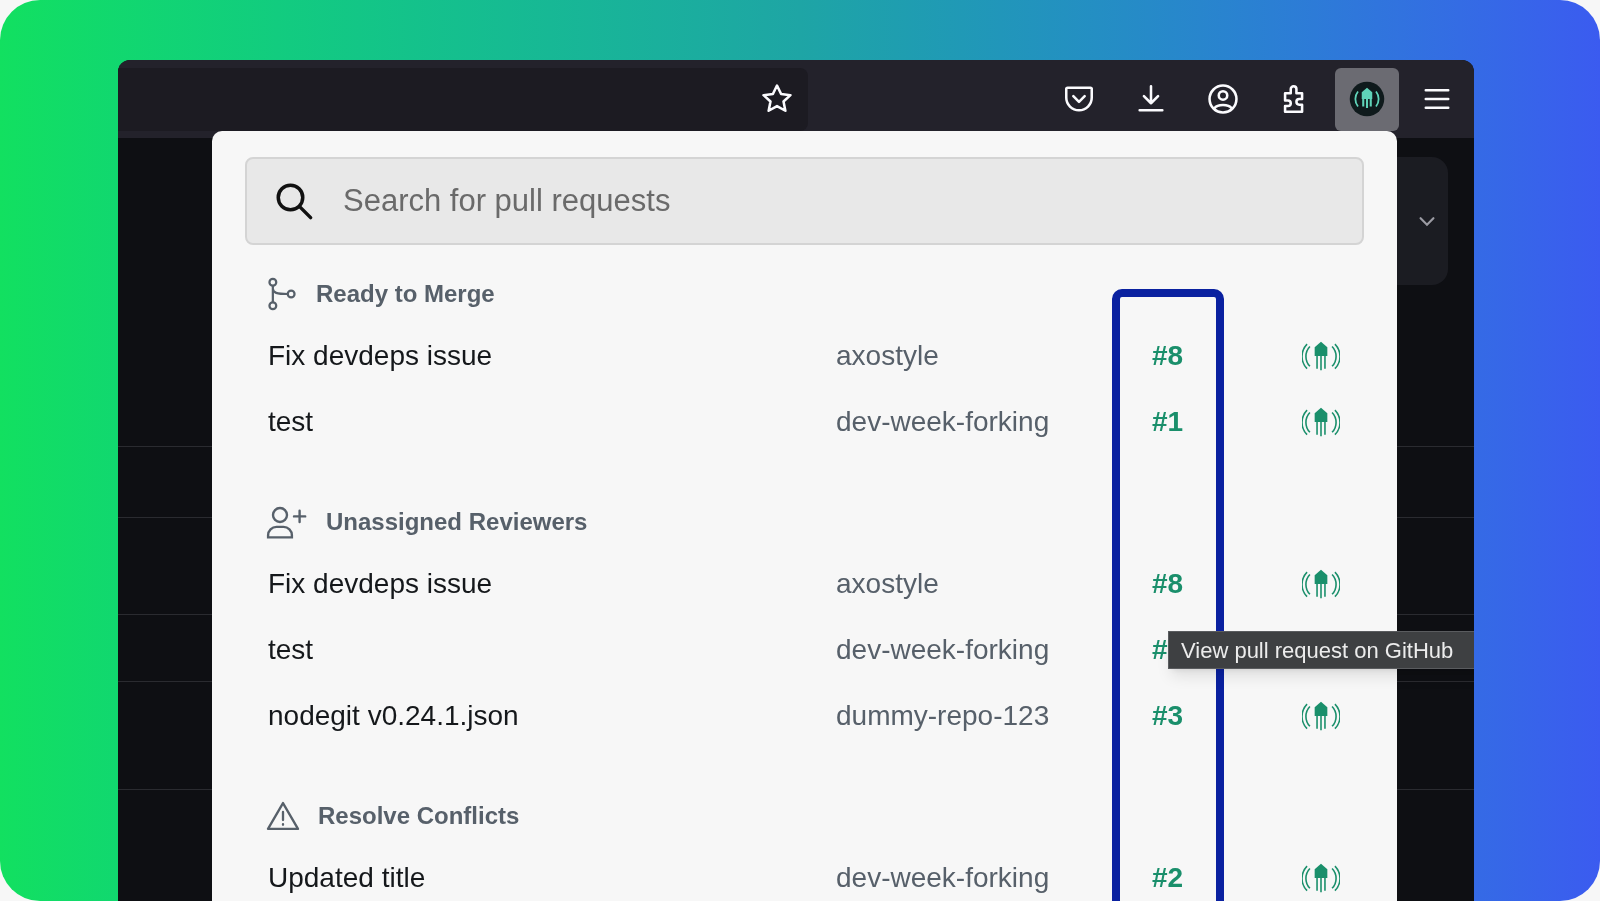  Describe the element at coordinates (804, 201) in the screenshot. I see `search-field: Search for pull requests` at that location.